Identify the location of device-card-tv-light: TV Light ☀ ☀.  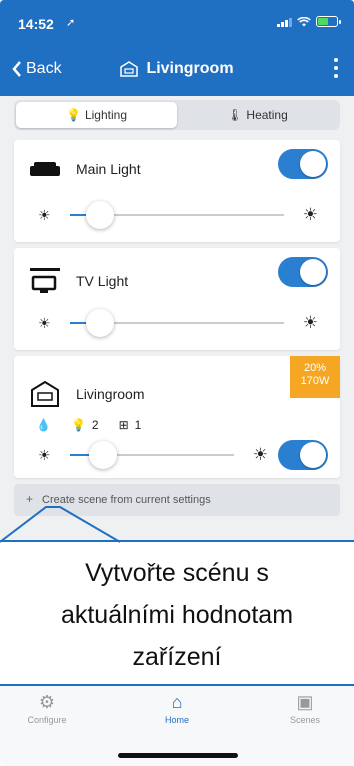
(177, 299).